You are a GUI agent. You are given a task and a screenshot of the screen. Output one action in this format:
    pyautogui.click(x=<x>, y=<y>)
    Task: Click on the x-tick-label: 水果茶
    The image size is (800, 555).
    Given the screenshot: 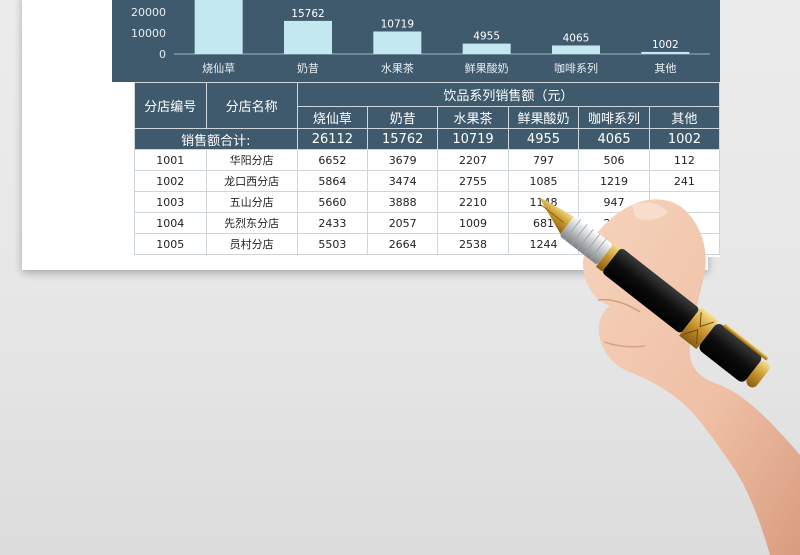 What is the action you would take?
    pyautogui.click(x=397, y=68)
    